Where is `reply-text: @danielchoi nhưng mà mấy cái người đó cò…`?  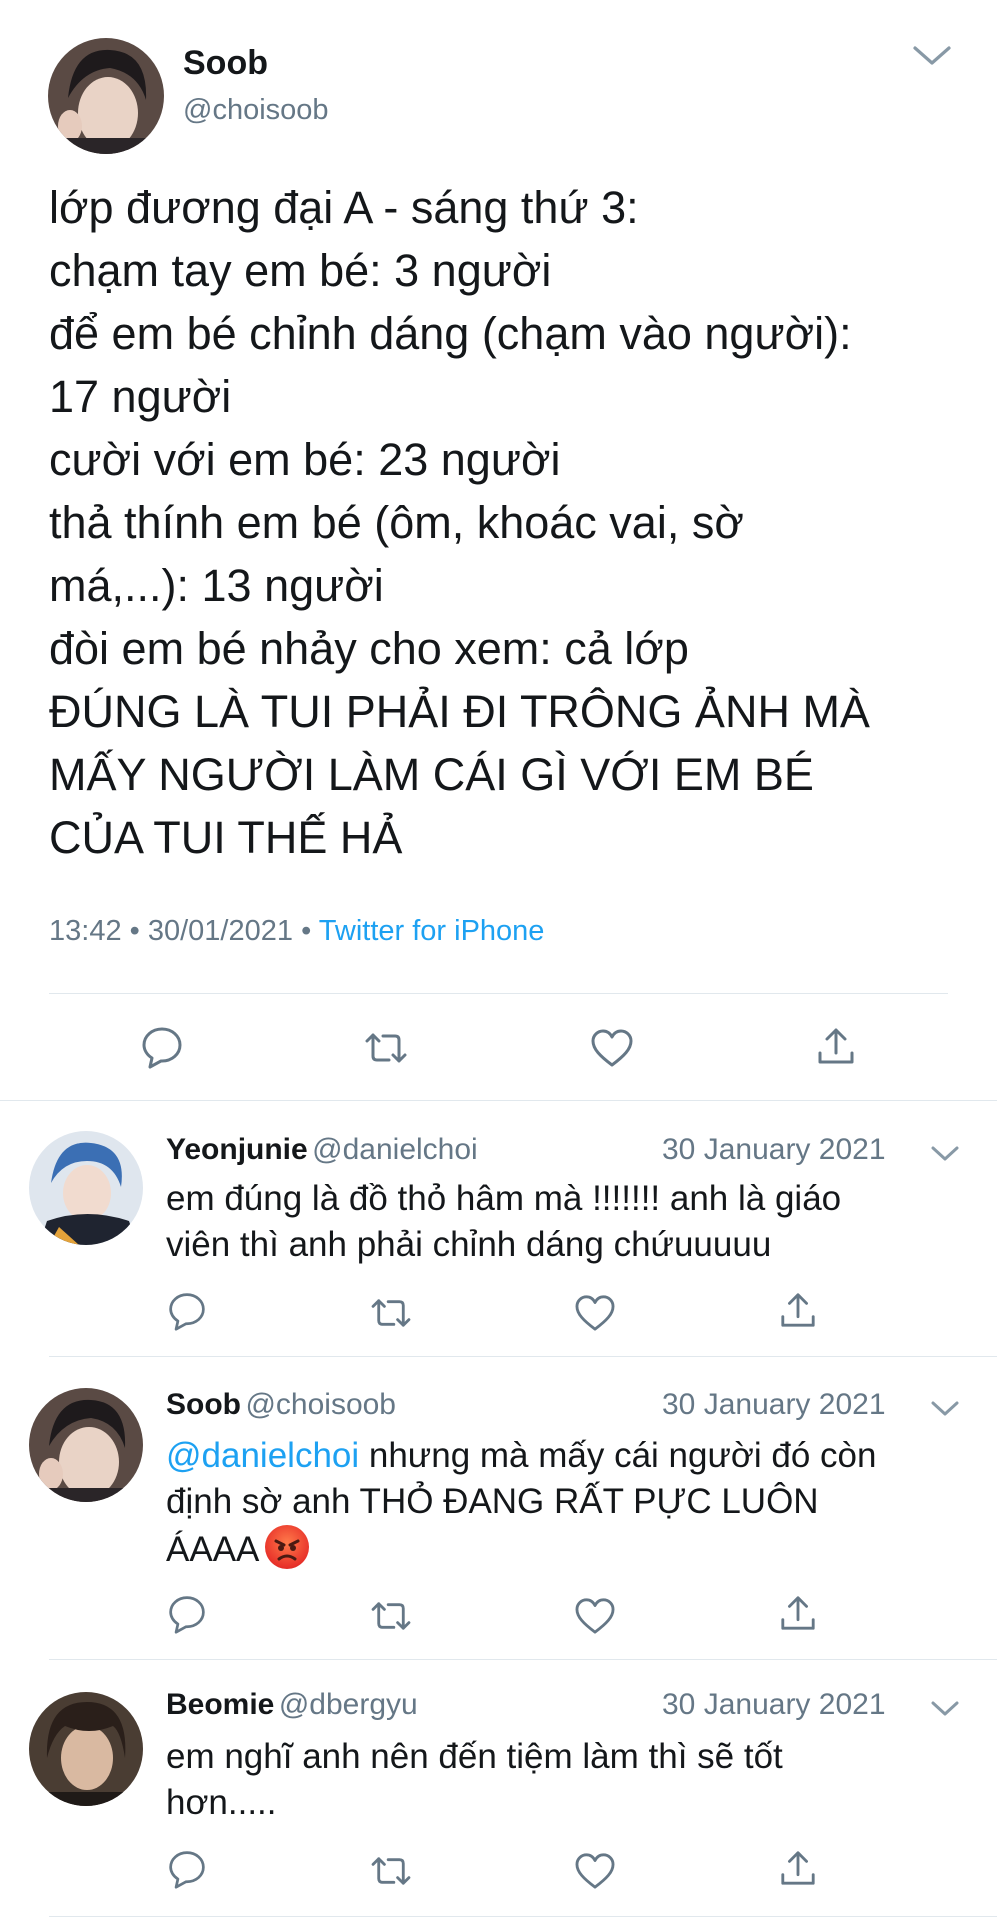 reply-text: @danielchoi nhưng mà mấy cái người đó cò… is located at coordinates (521, 1503).